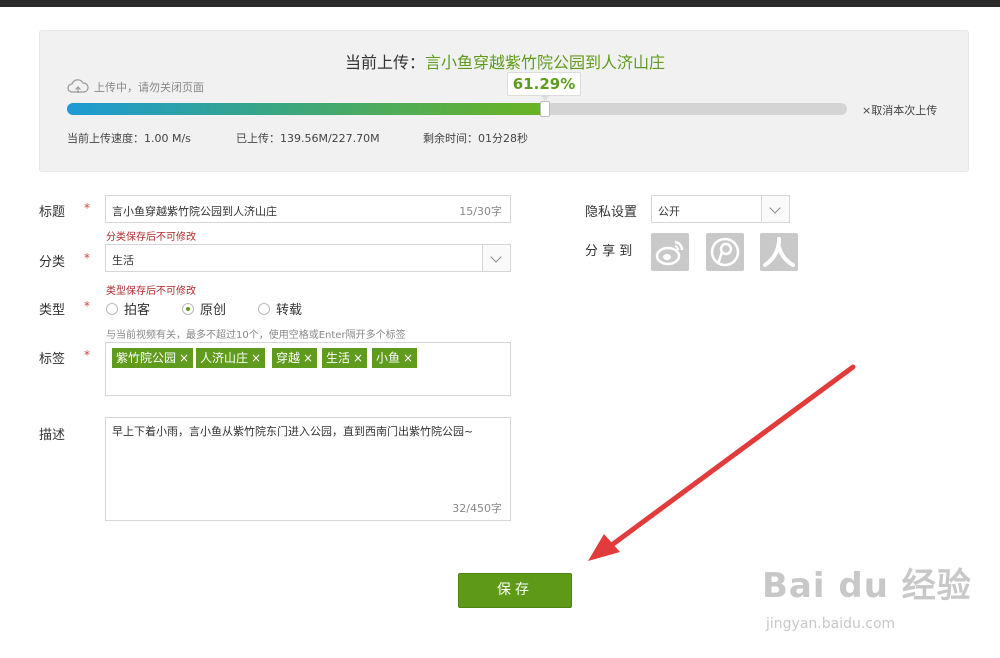  What do you see at coordinates (831, 624) in the screenshot?
I see `watermark-url: jingyan.baidu.com` at bounding box center [831, 624].